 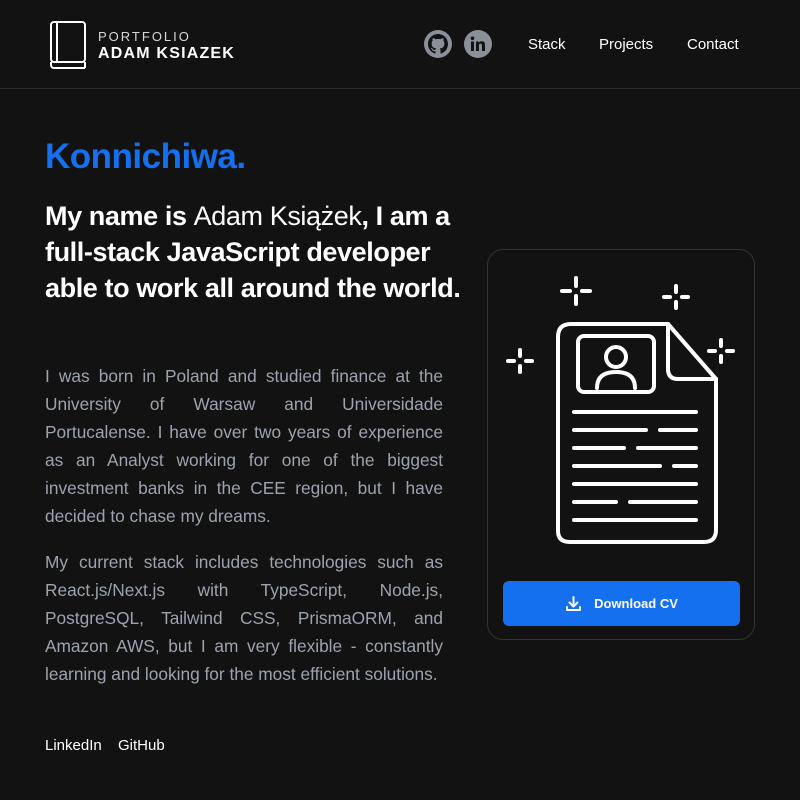 What do you see at coordinates (574, 603) in the screenshot?
I see `download-icon` at bounding box center [574, 603].